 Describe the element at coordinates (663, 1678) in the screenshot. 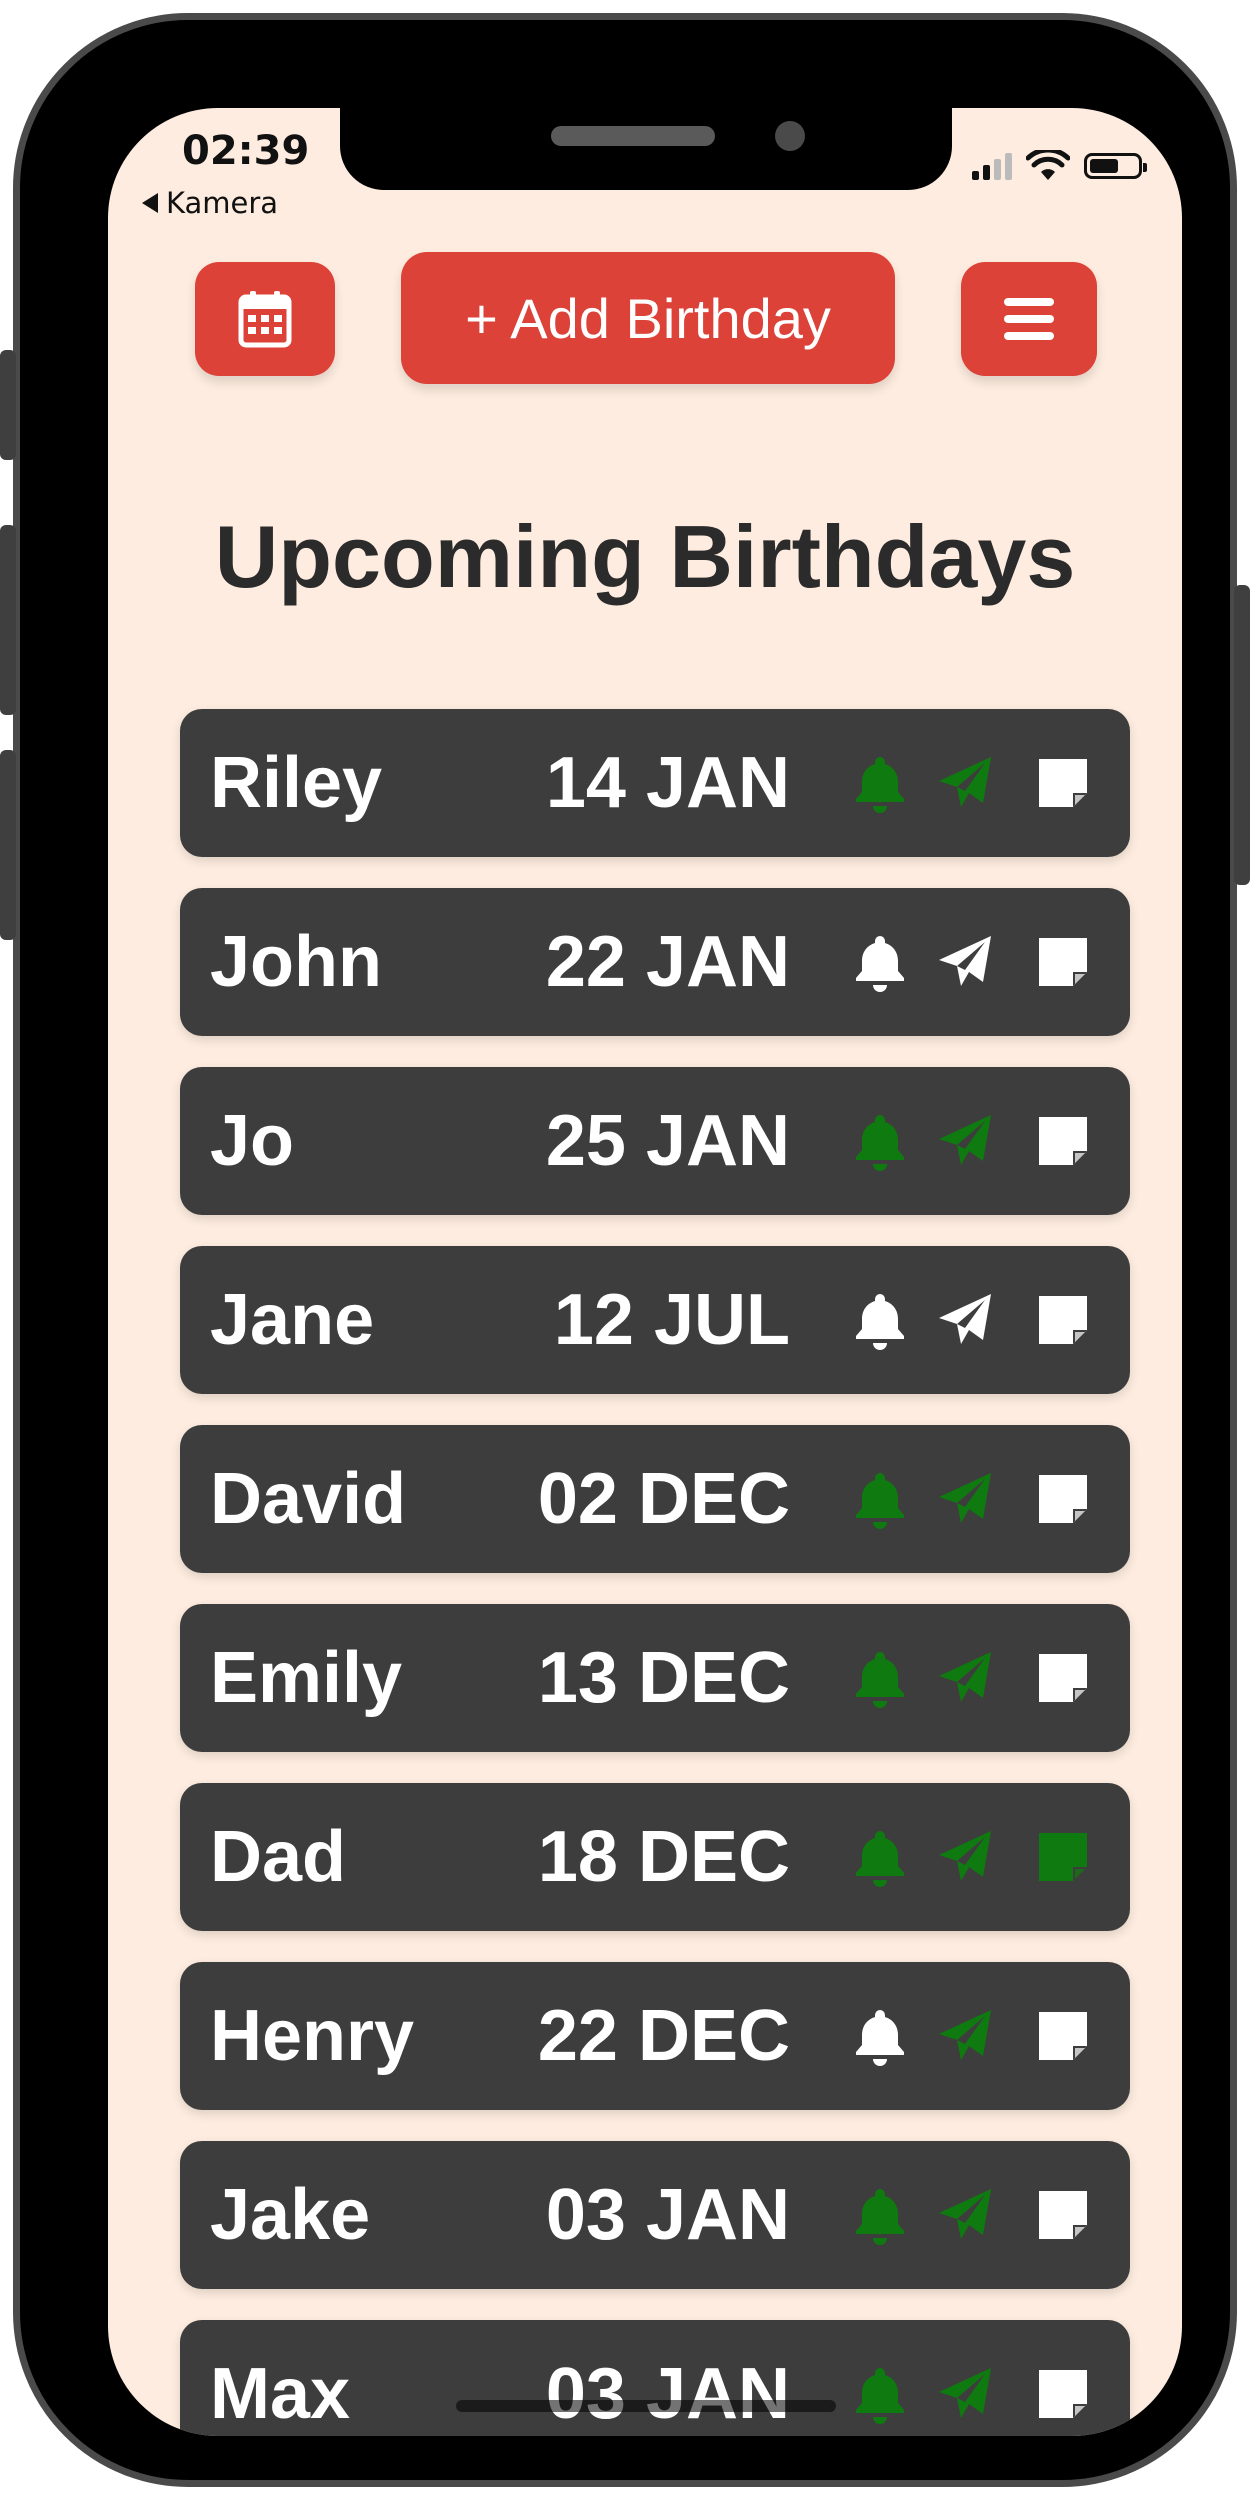

I see `birthday-date: 13 DEC` at that location.